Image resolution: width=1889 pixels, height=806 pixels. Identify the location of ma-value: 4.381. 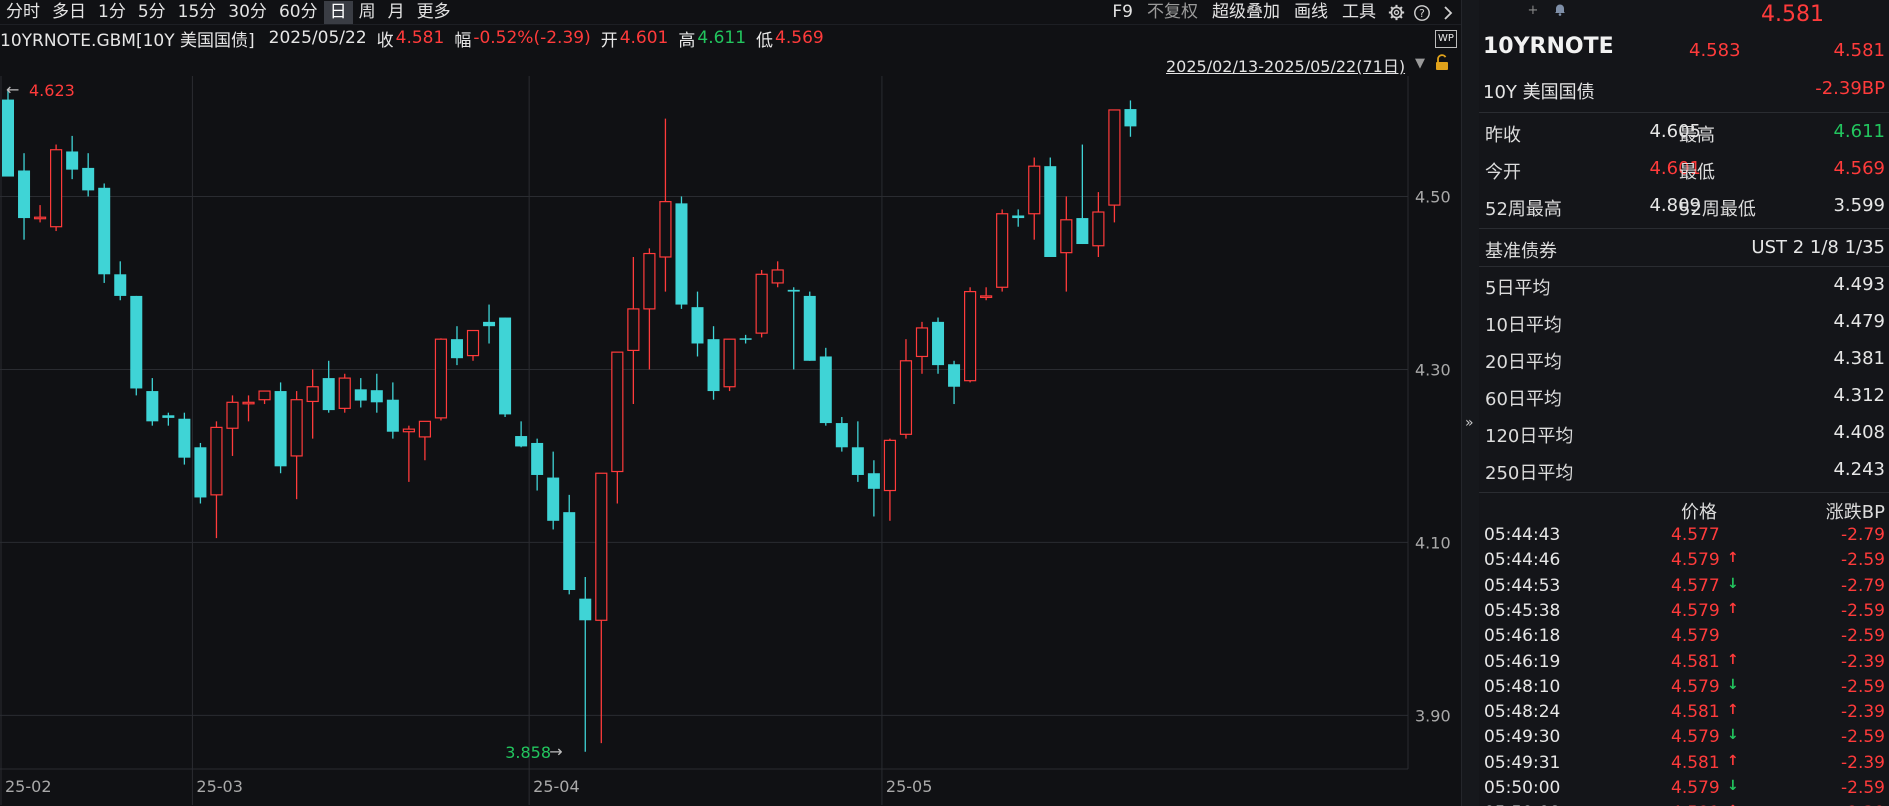
(1859, 358).